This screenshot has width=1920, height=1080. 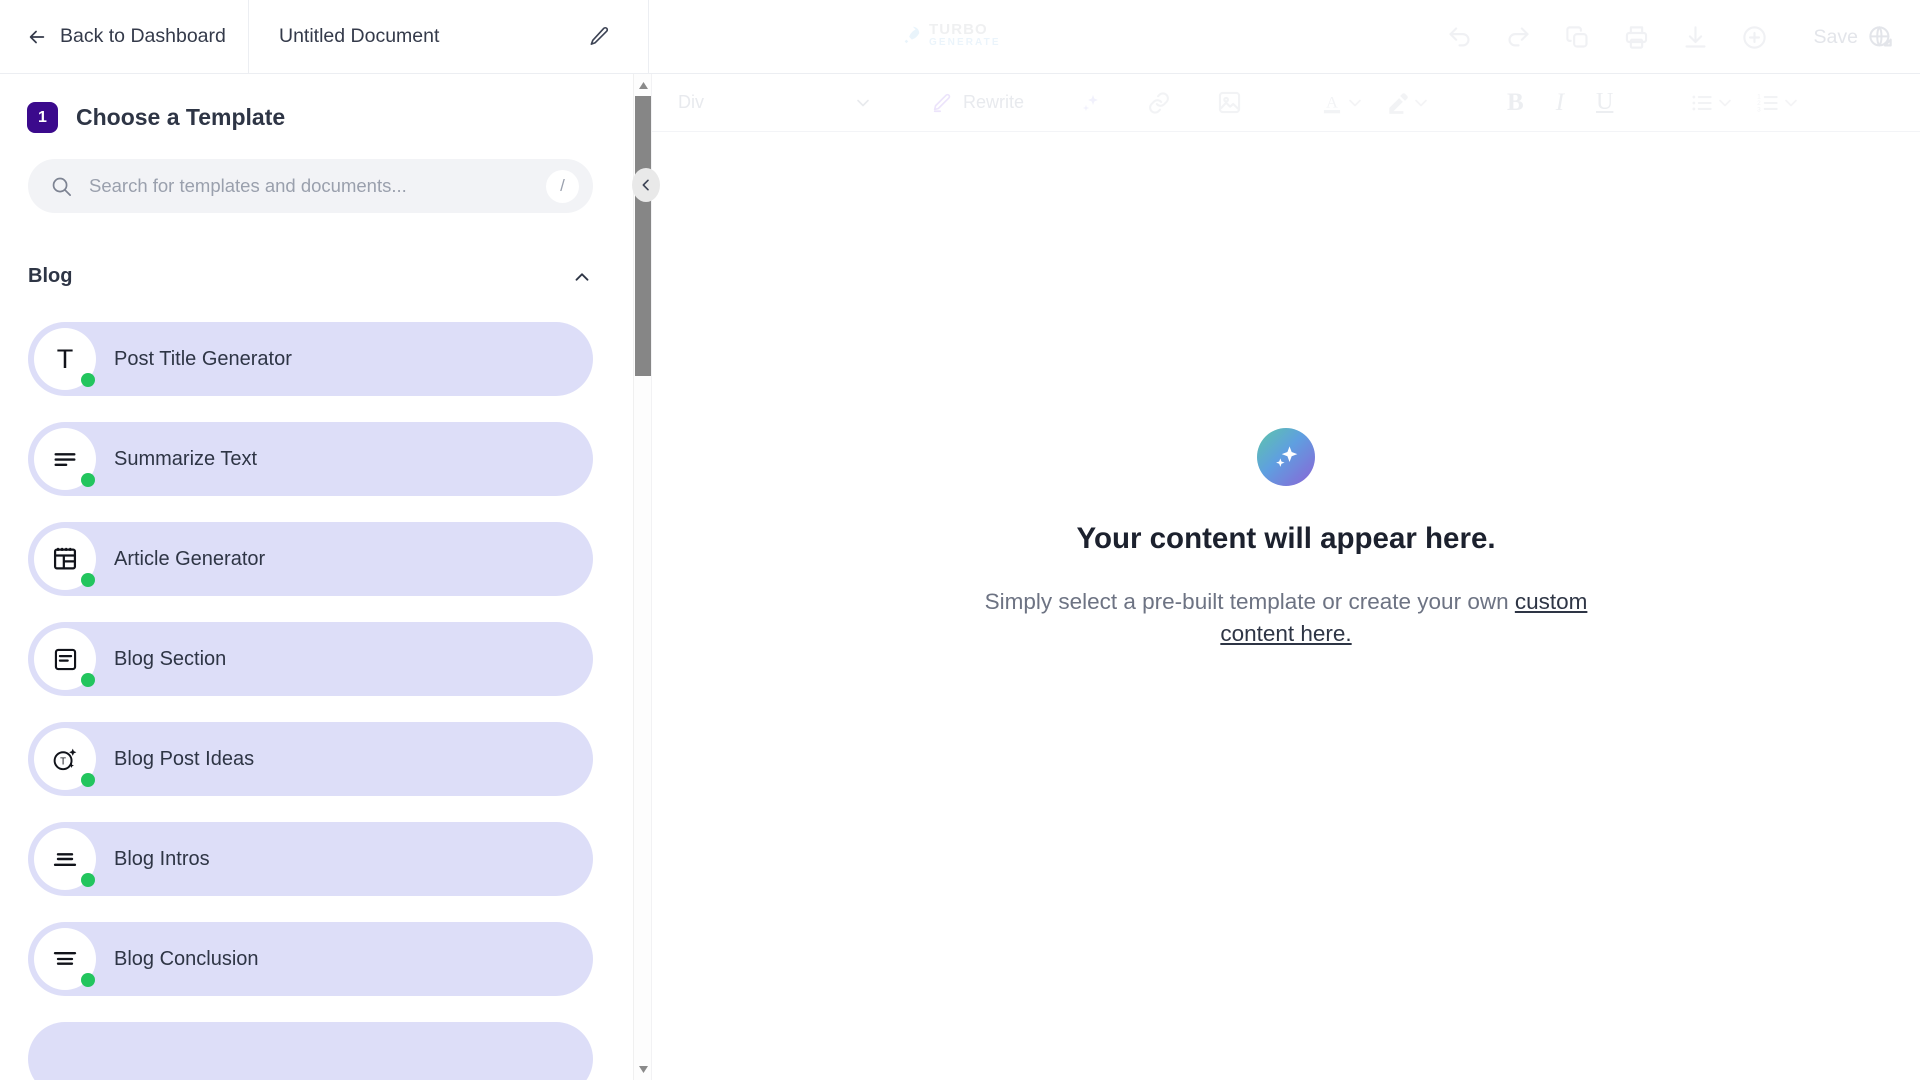 What do you see at coordinates (1760, 109) in the screenshot?
I see `svg-text: 3` at bounding box center [1760, 109].